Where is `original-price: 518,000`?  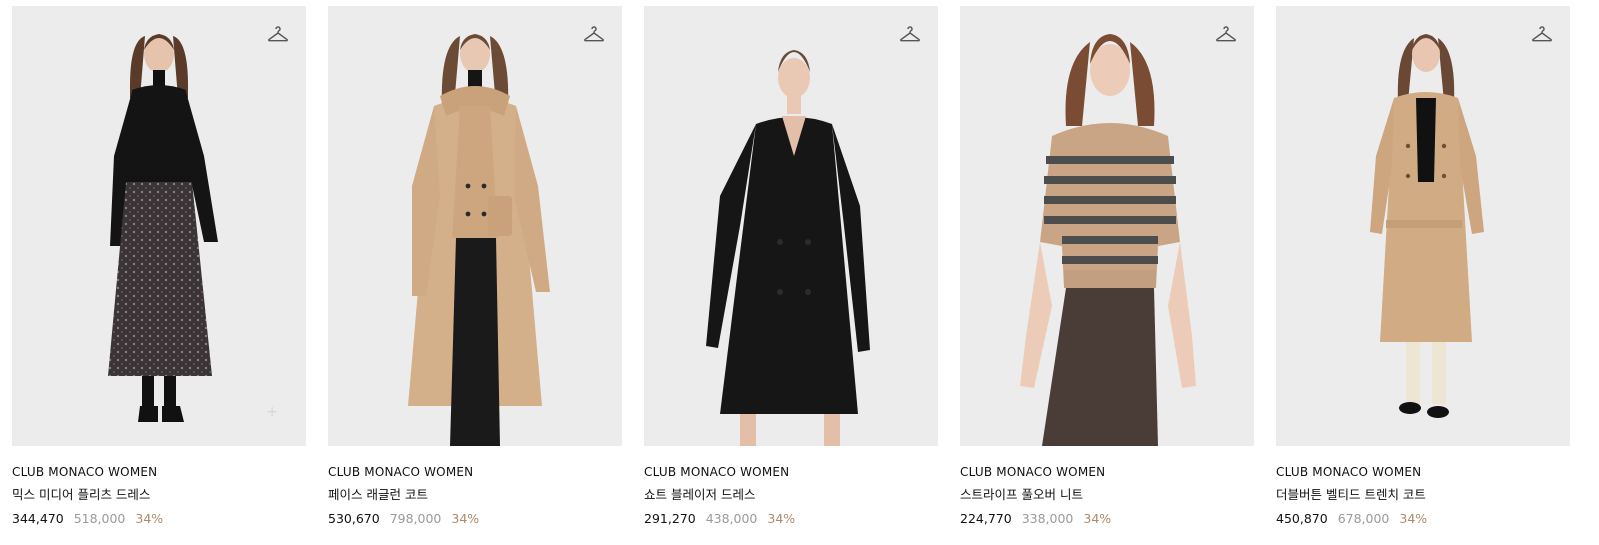
original-price: 518,000 is located at coordinates (99, 518).